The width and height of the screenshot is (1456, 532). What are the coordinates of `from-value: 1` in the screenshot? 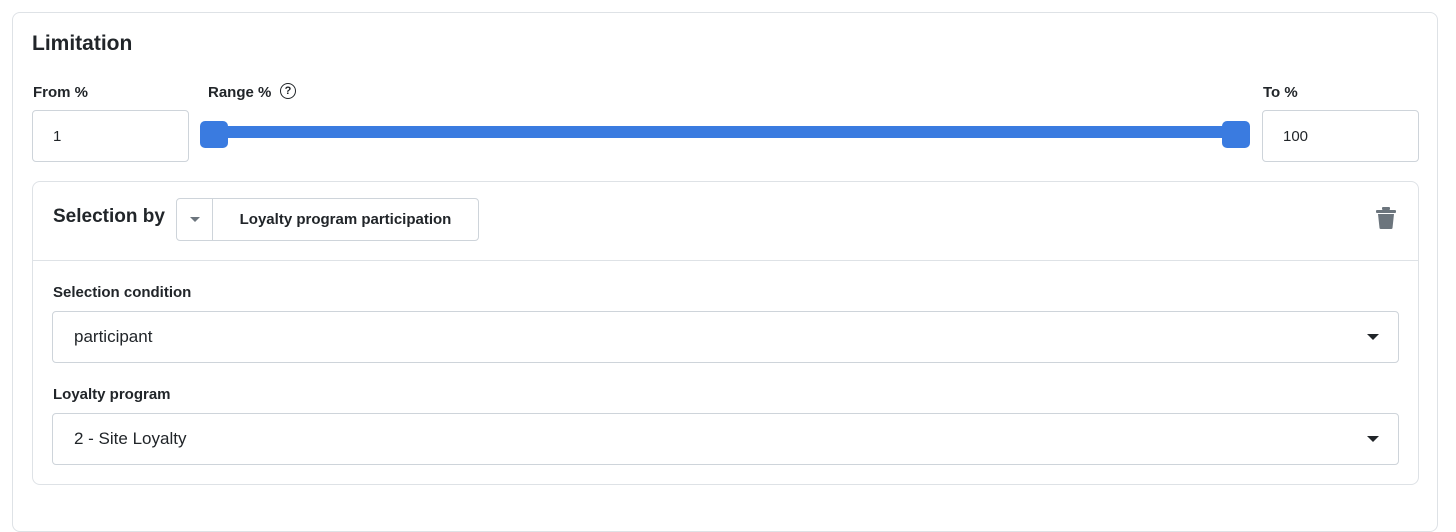 It's located at (57, 136).